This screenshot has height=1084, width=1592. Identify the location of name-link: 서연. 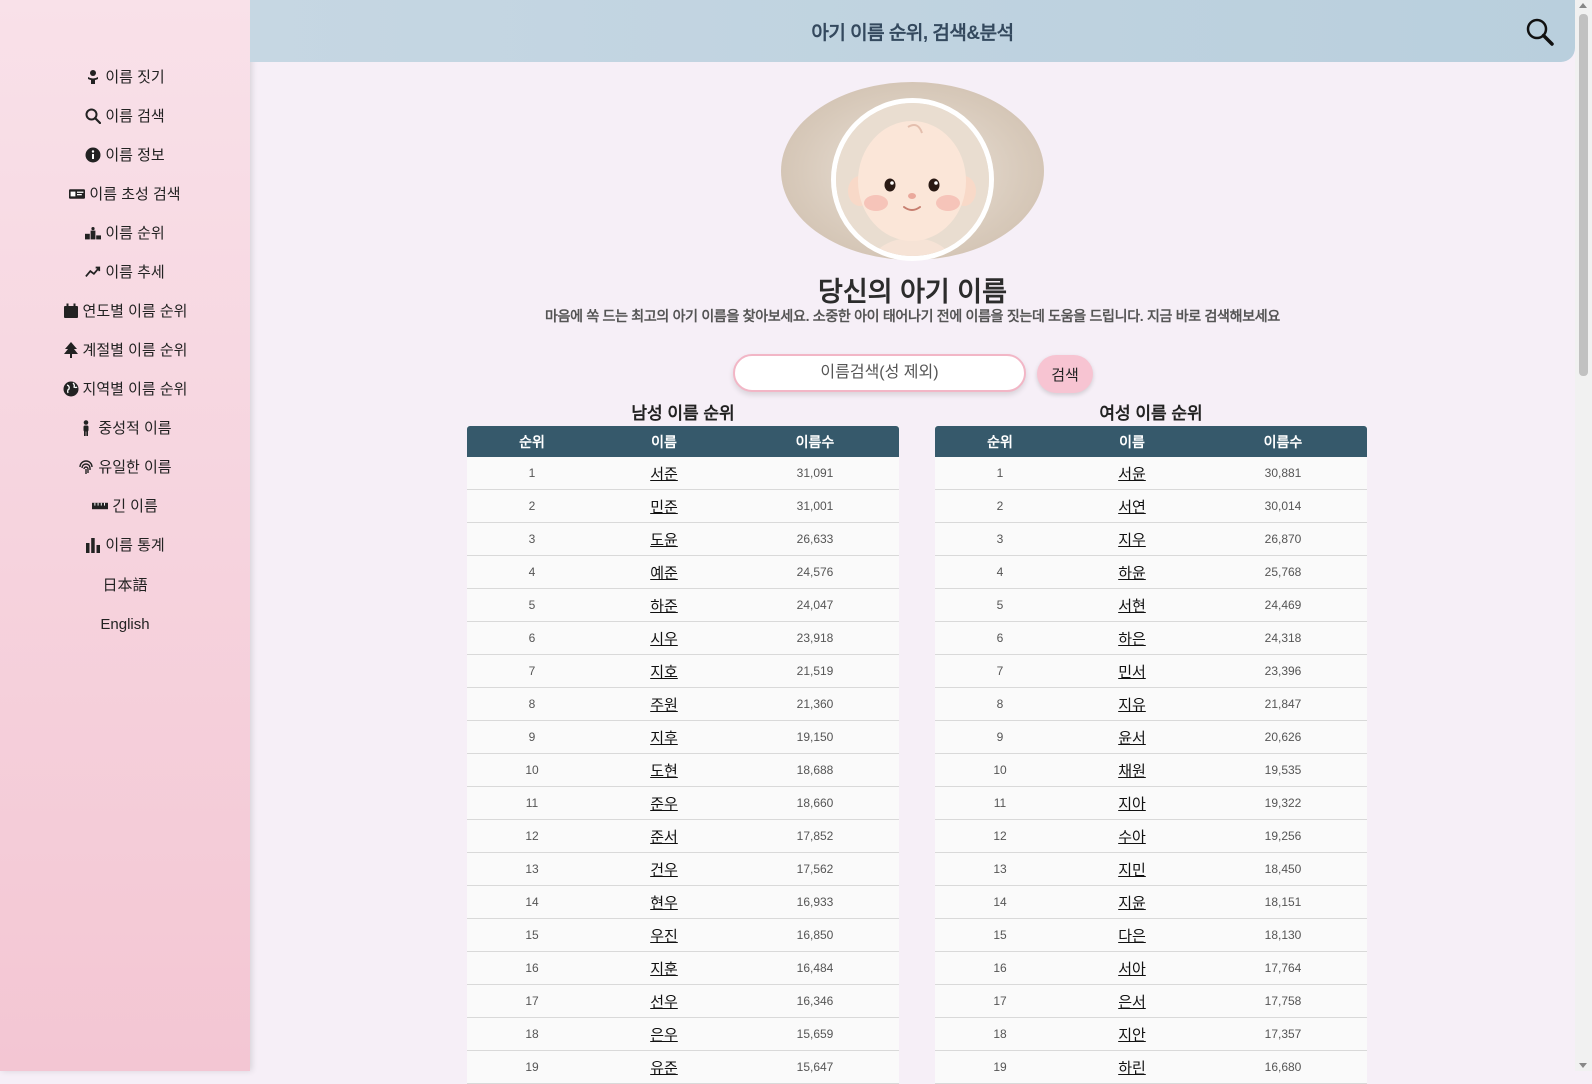
(1132, 507).